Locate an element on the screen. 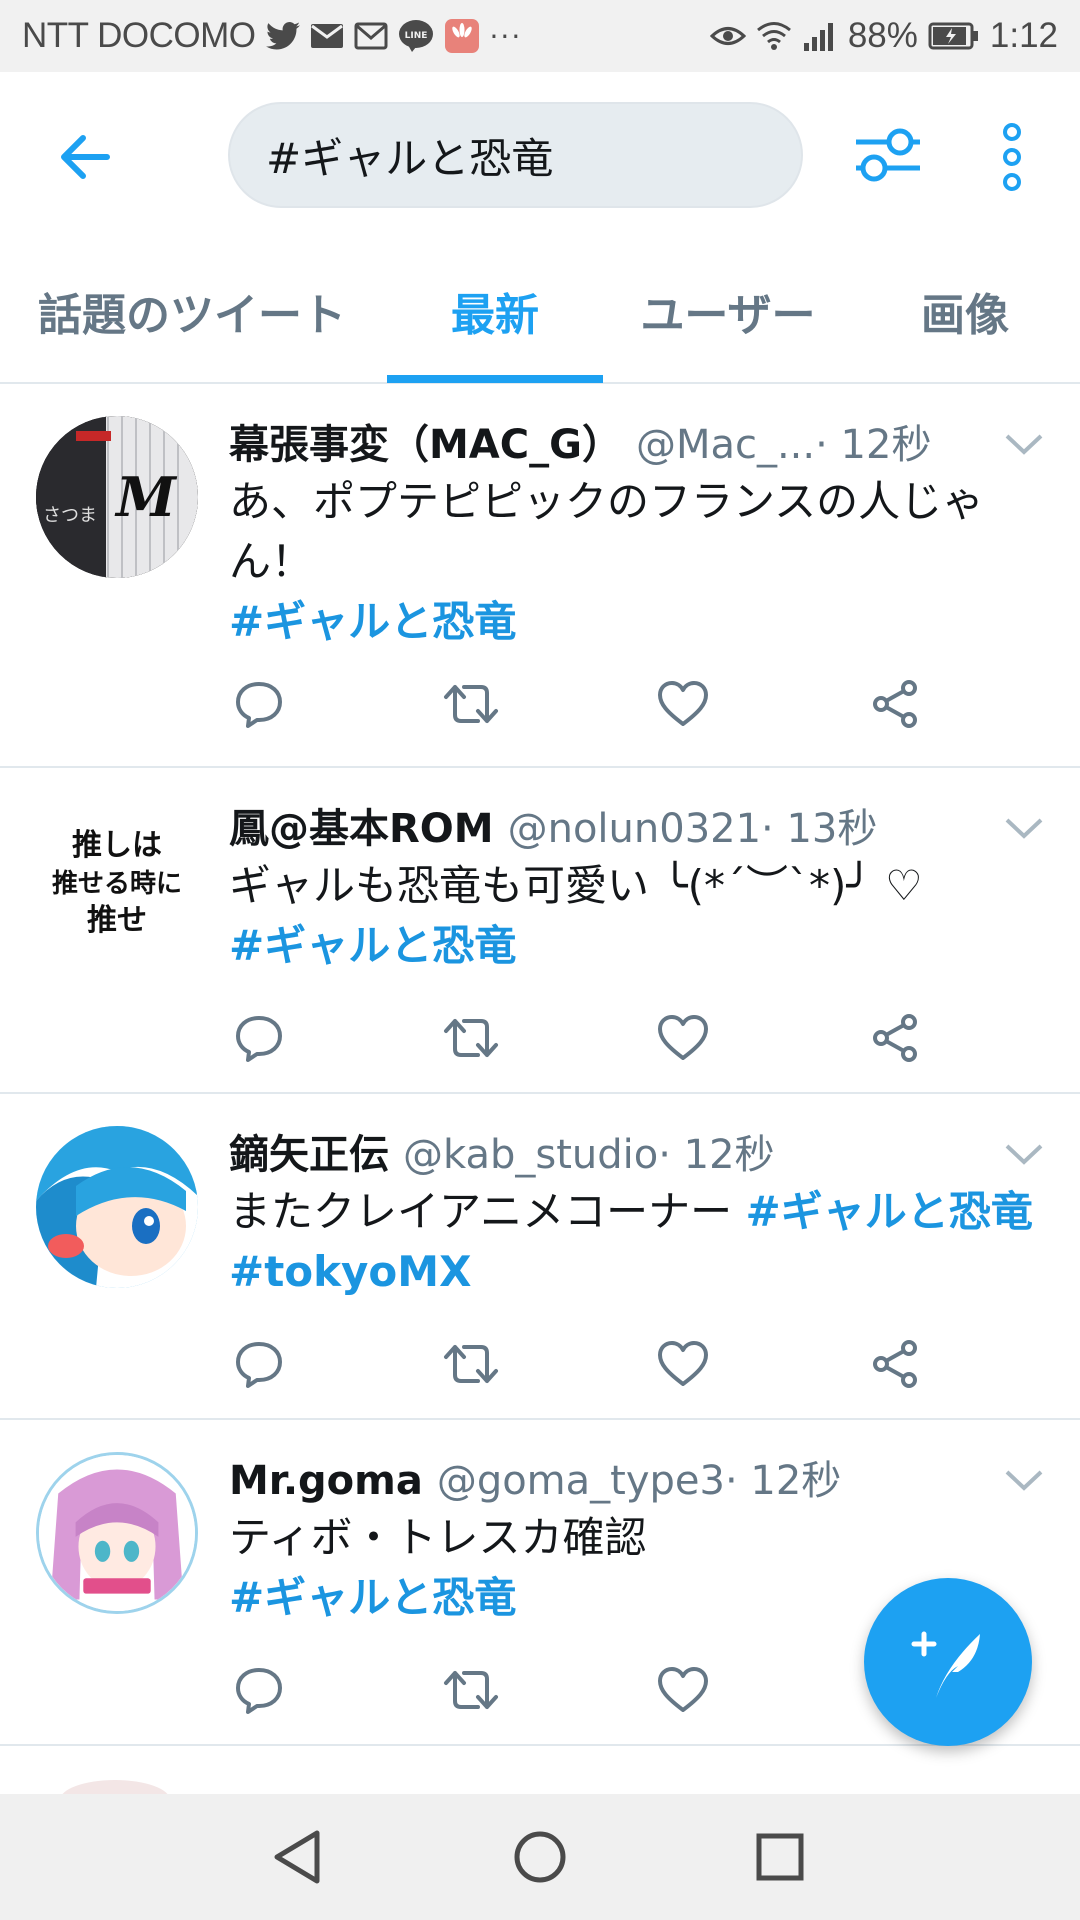 This screenshot has width=1080, height=1920. tweet-text: またクレイアニメコーナー #ギャルと恐竜 #tokyoMX is located at coordinates (634, 1242).